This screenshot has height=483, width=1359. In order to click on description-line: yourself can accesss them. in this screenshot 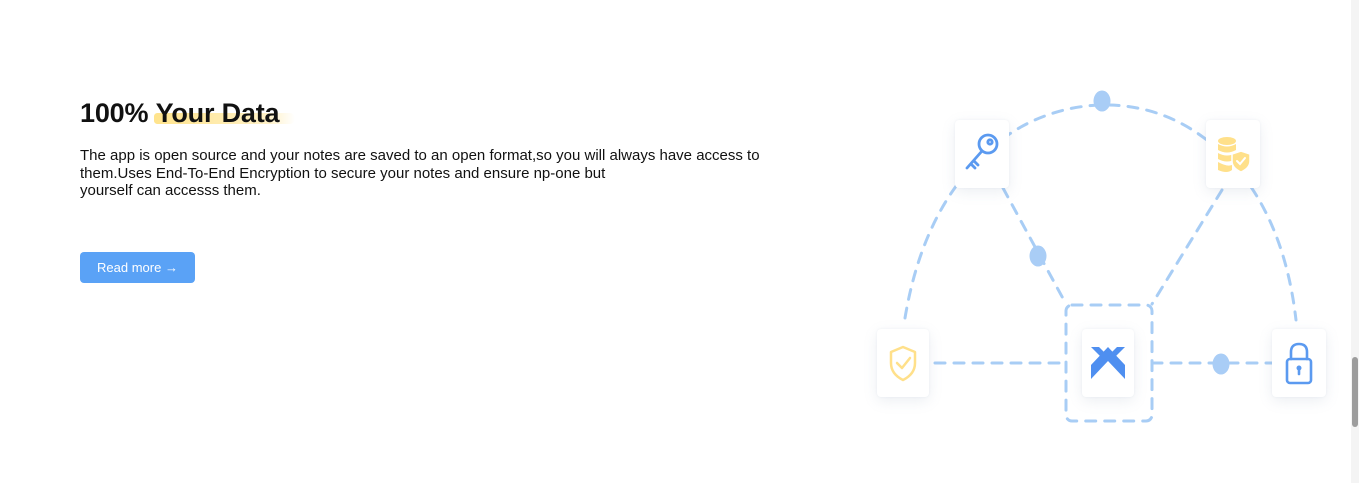, I will do `click(170, 190)`.